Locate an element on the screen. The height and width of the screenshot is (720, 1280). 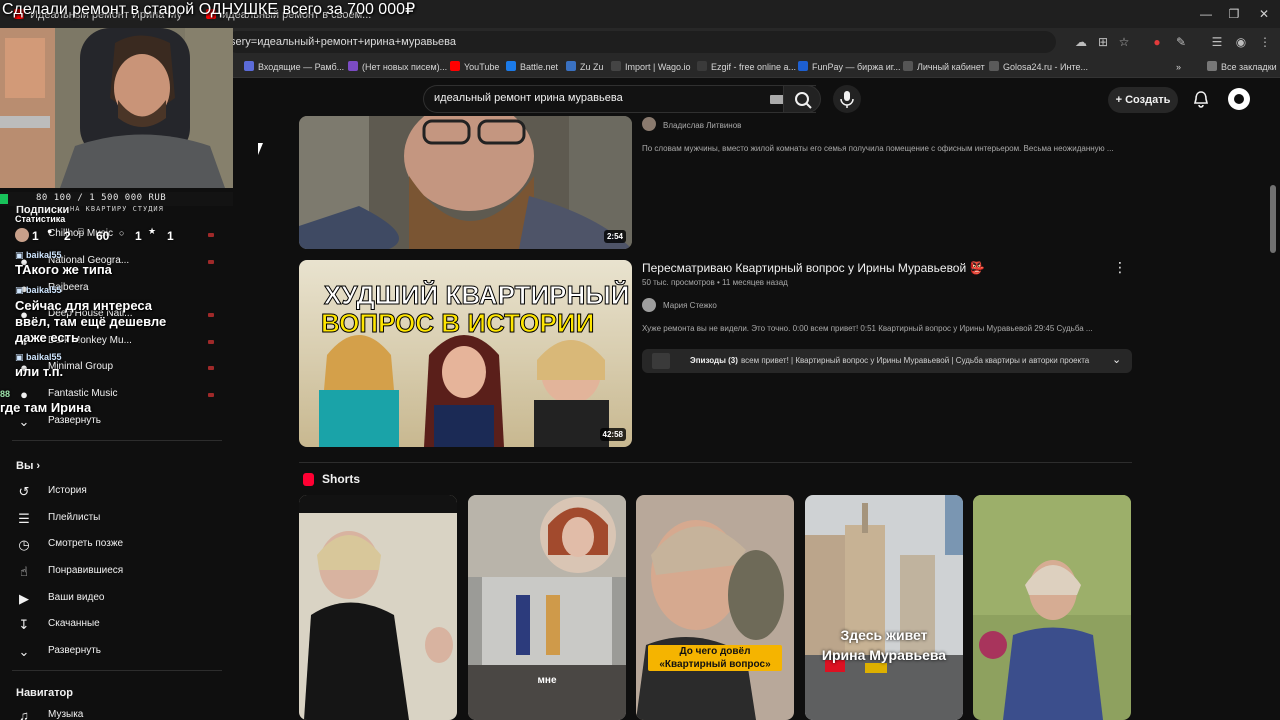
search-input: идеальный ремонт ирина муравьева ✕ is located at coordinates (619, 99).